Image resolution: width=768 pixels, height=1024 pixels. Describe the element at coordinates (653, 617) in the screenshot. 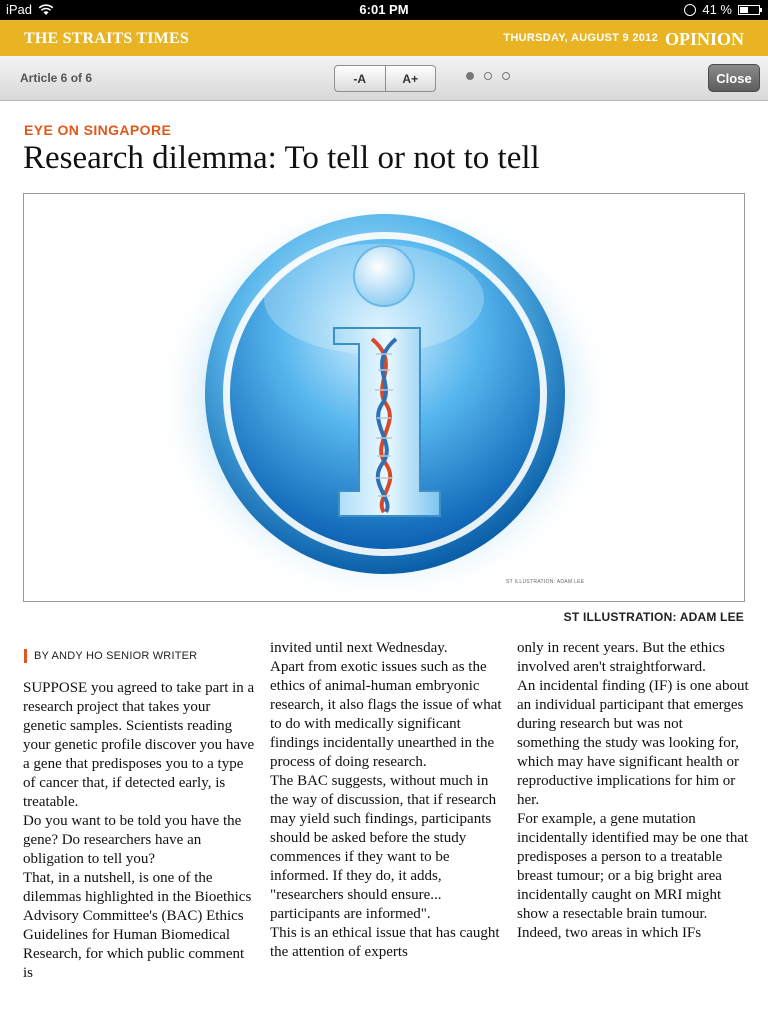

I see `illustration-credit: ST ILLUSTRATION: ADAM LEE` at that location.